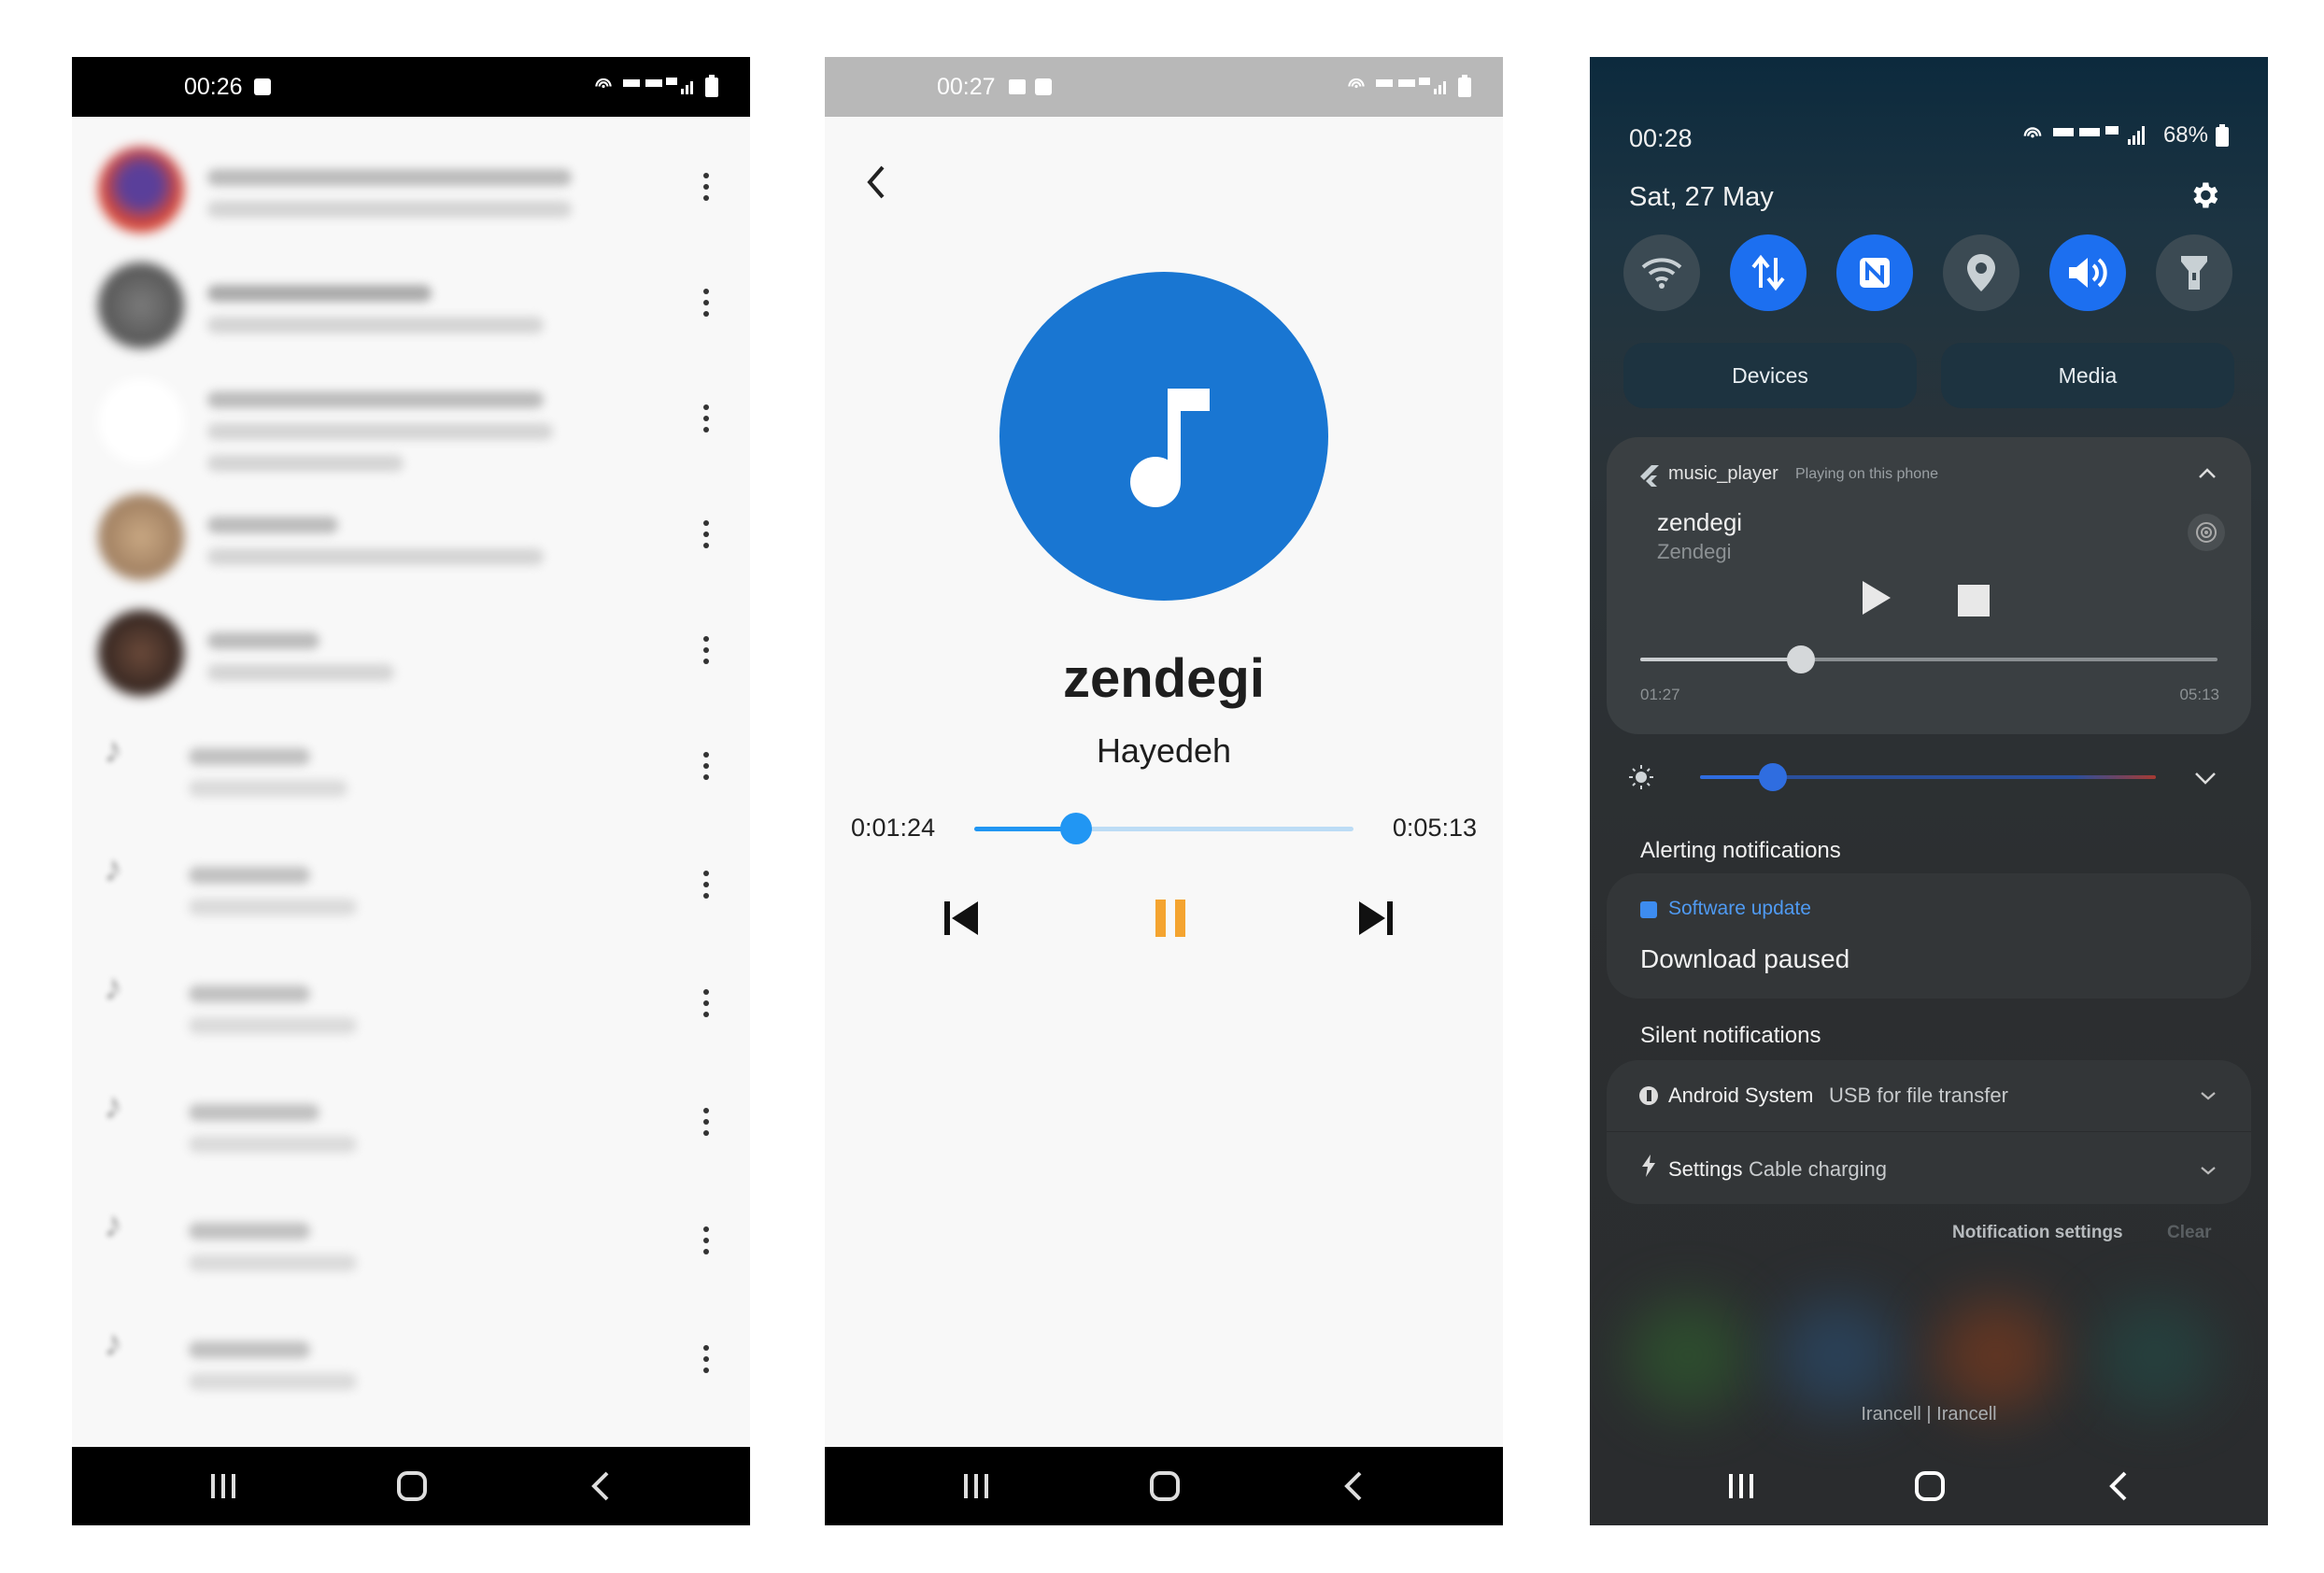 The height and width of the screenshot is (1573, 2324). Describe the element at coordinates (1866, 474) in the screenshot. I see `media-app-subtitle: Playing on this phone` at that location.